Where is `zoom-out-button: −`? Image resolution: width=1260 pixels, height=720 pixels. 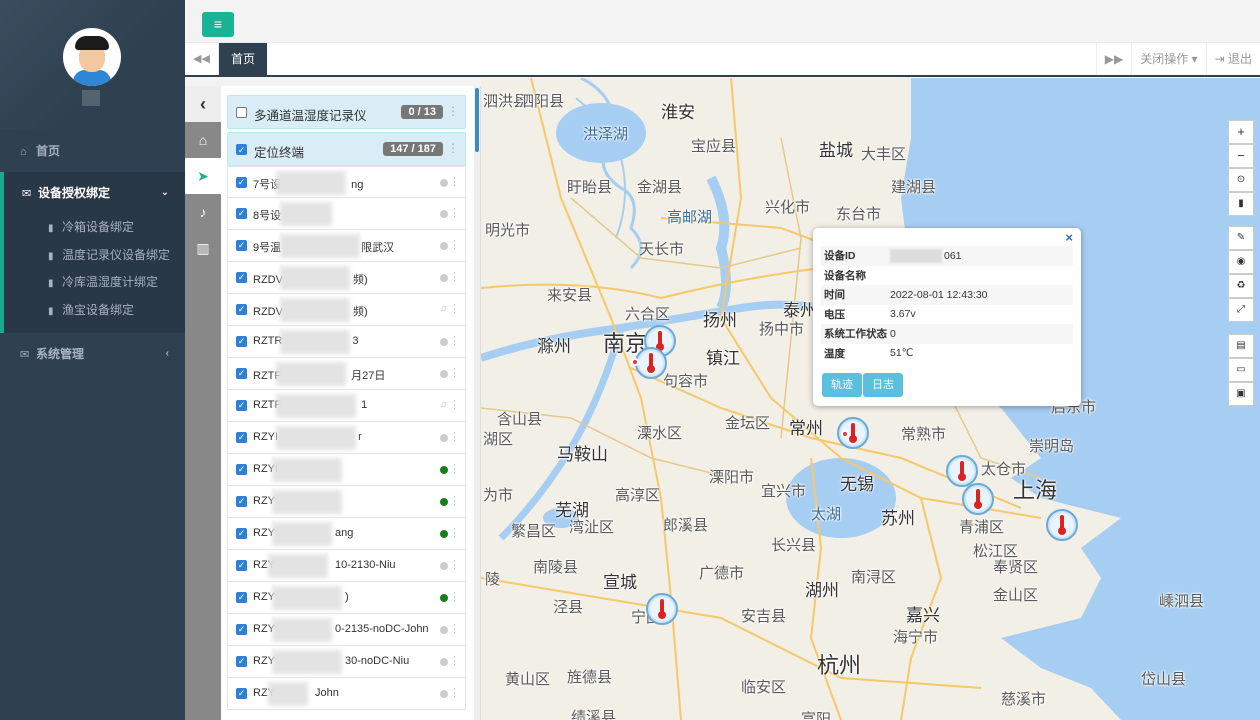 zoom-out-button: − is located at coordinates (1241, 156).